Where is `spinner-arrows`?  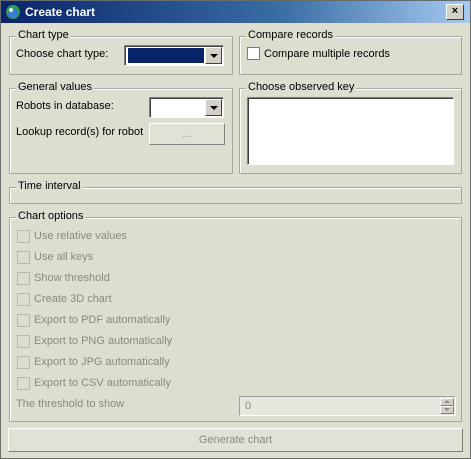
spinner-arrows is located at coordinates (447, 406).